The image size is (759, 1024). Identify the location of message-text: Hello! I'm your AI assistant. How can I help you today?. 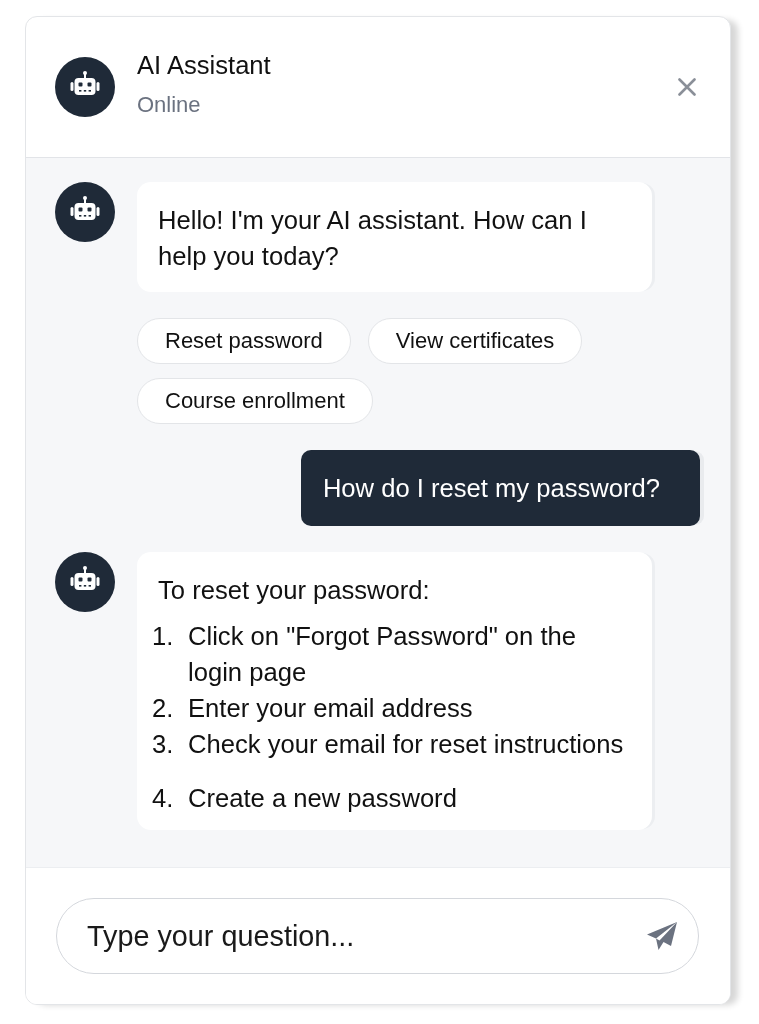
(372, 238).